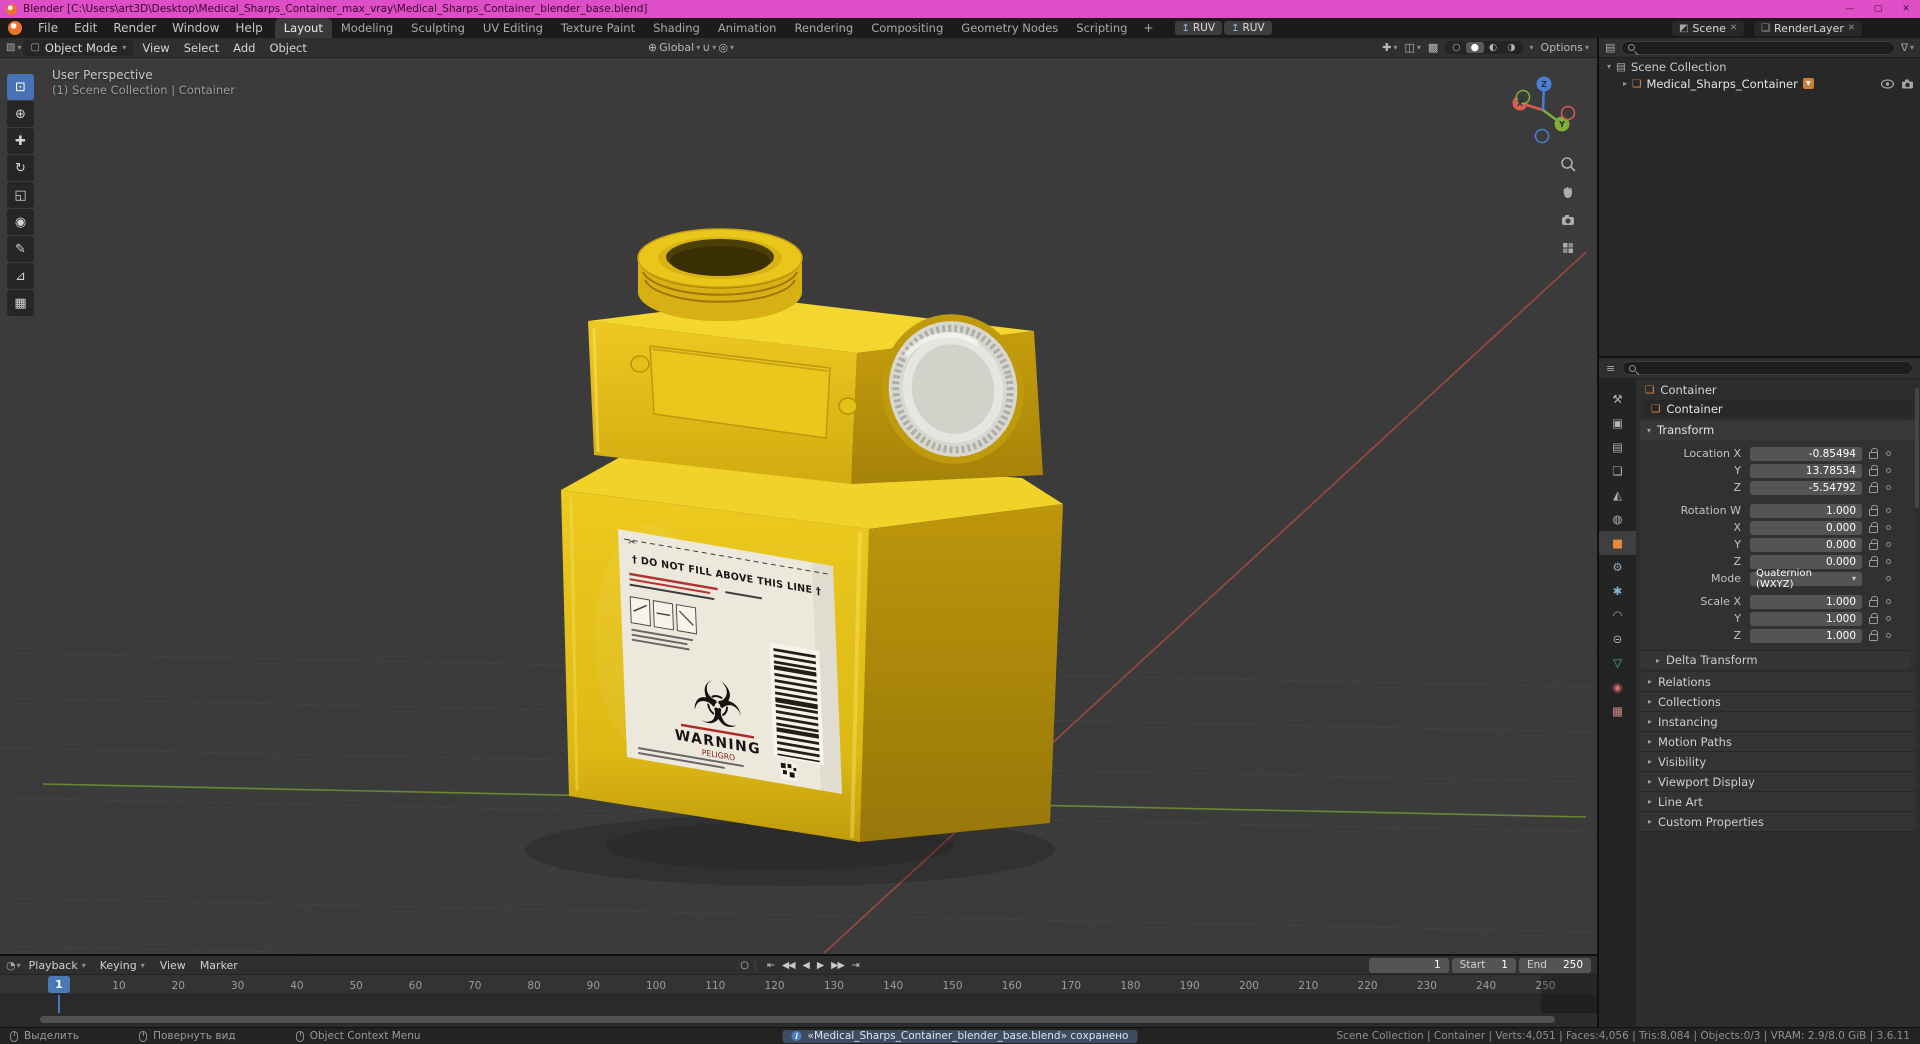 The height and width of the screenshot is (1044, 1920). I want to click on maximize-button: ▢, so click(1878, 9).